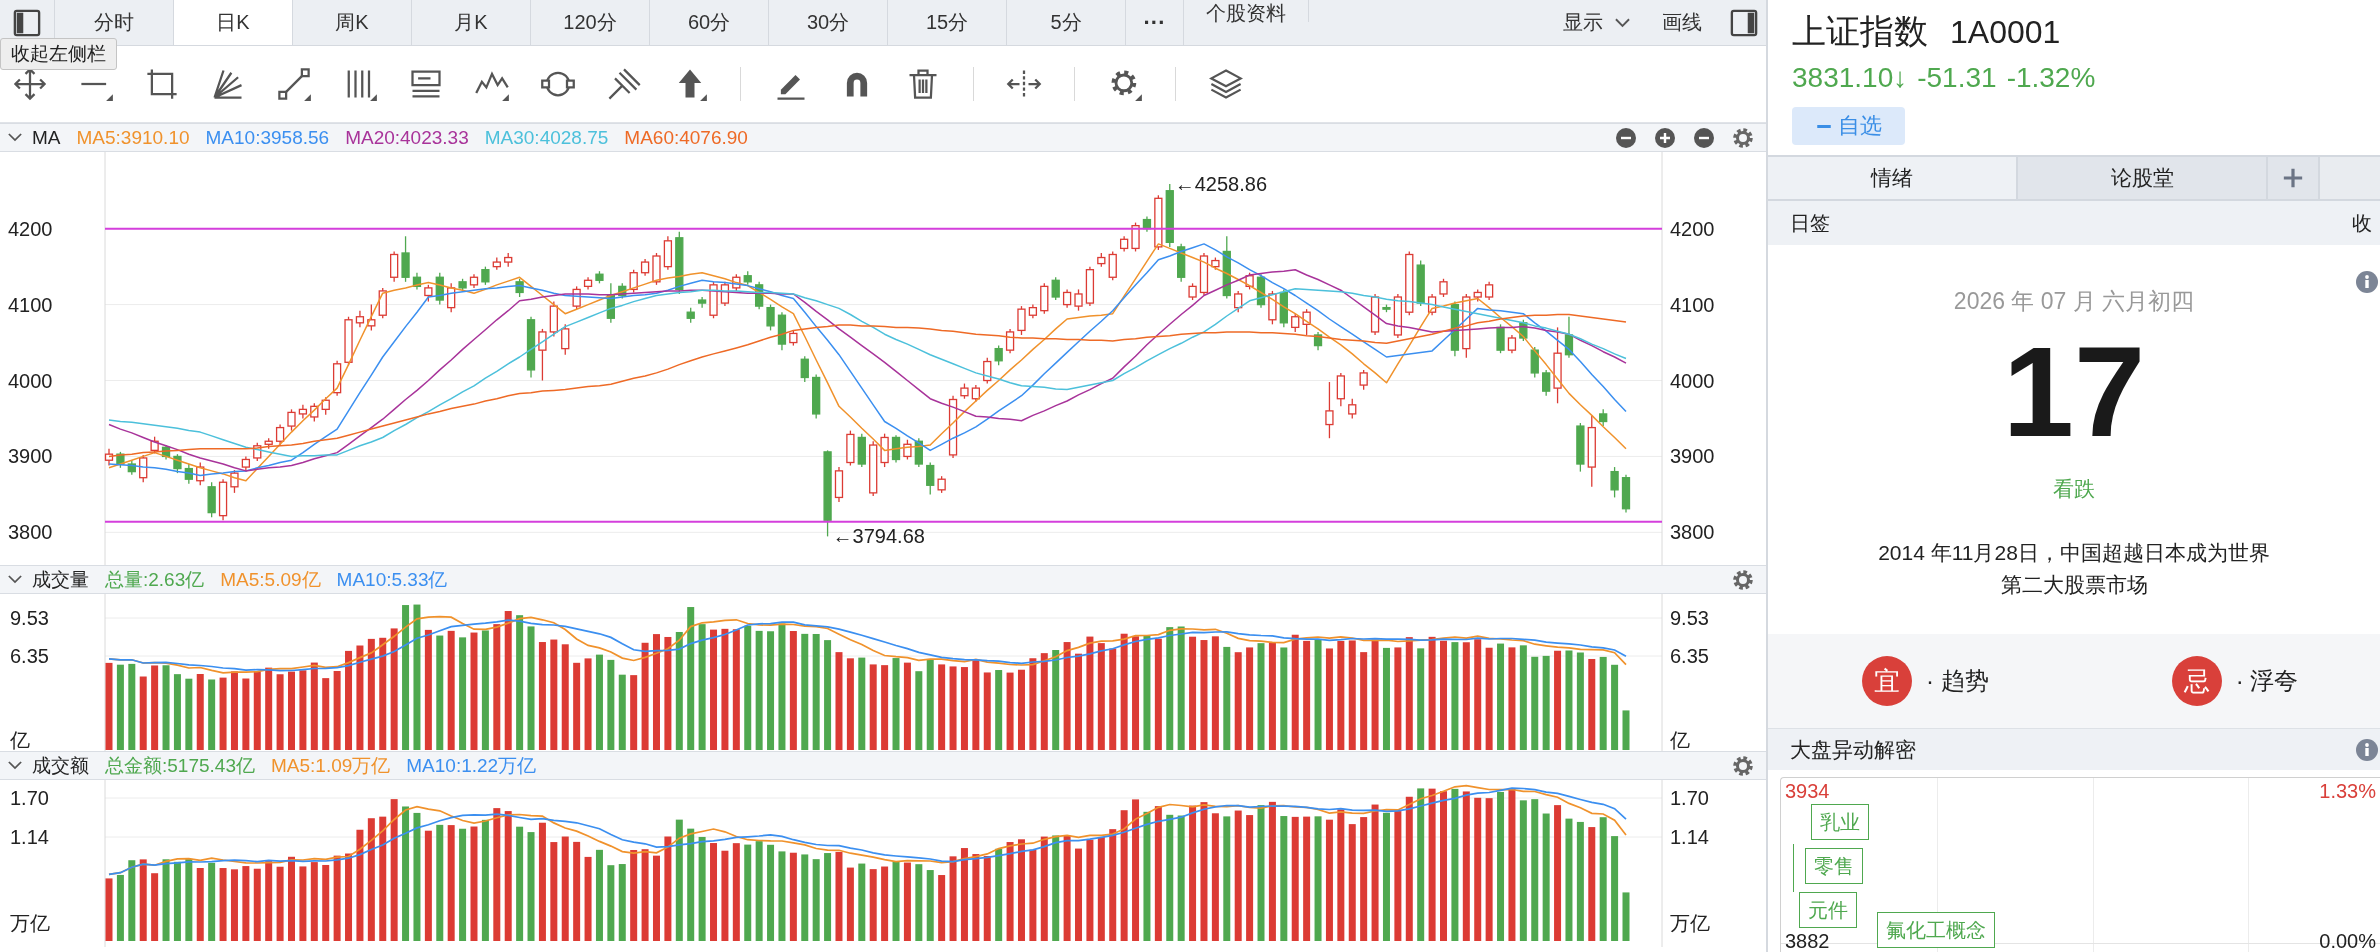 This screenshot has width=2380, height=952. I want to click on stock-code: 1A0001, so click(2005, 32).